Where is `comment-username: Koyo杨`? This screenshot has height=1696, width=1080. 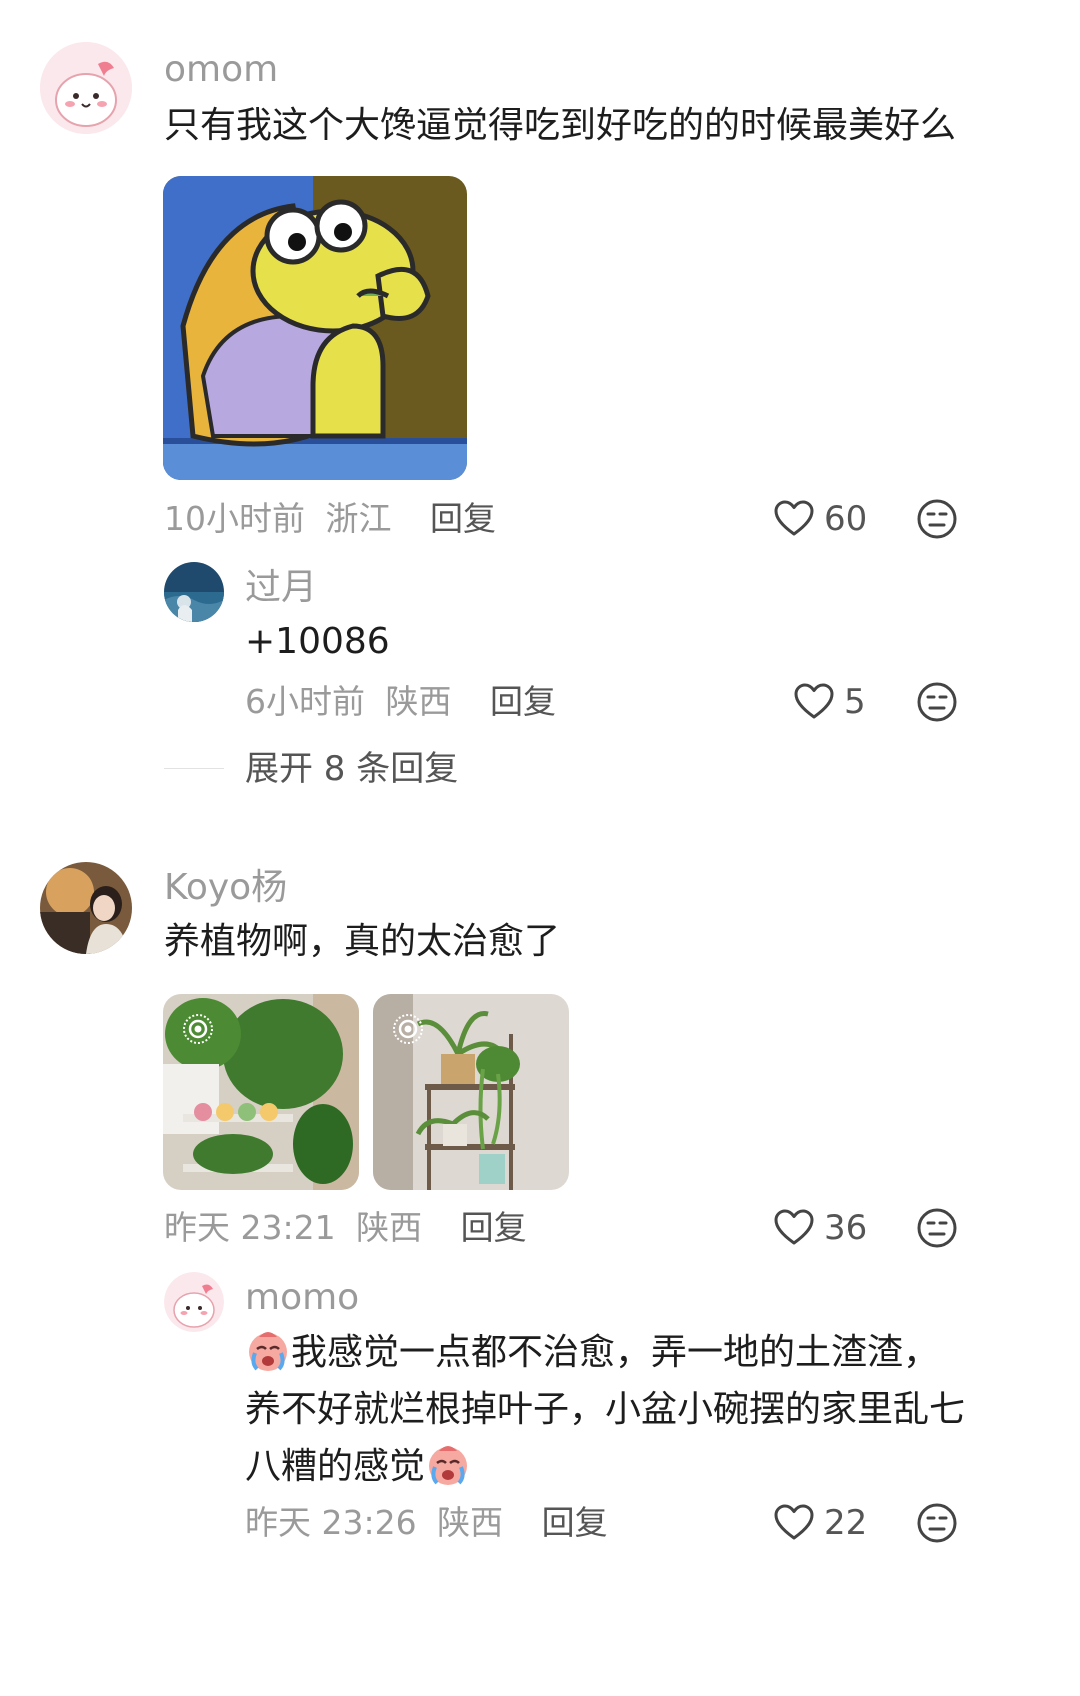 comment-username: Koyo杨 is located at coordinates (225, 888).